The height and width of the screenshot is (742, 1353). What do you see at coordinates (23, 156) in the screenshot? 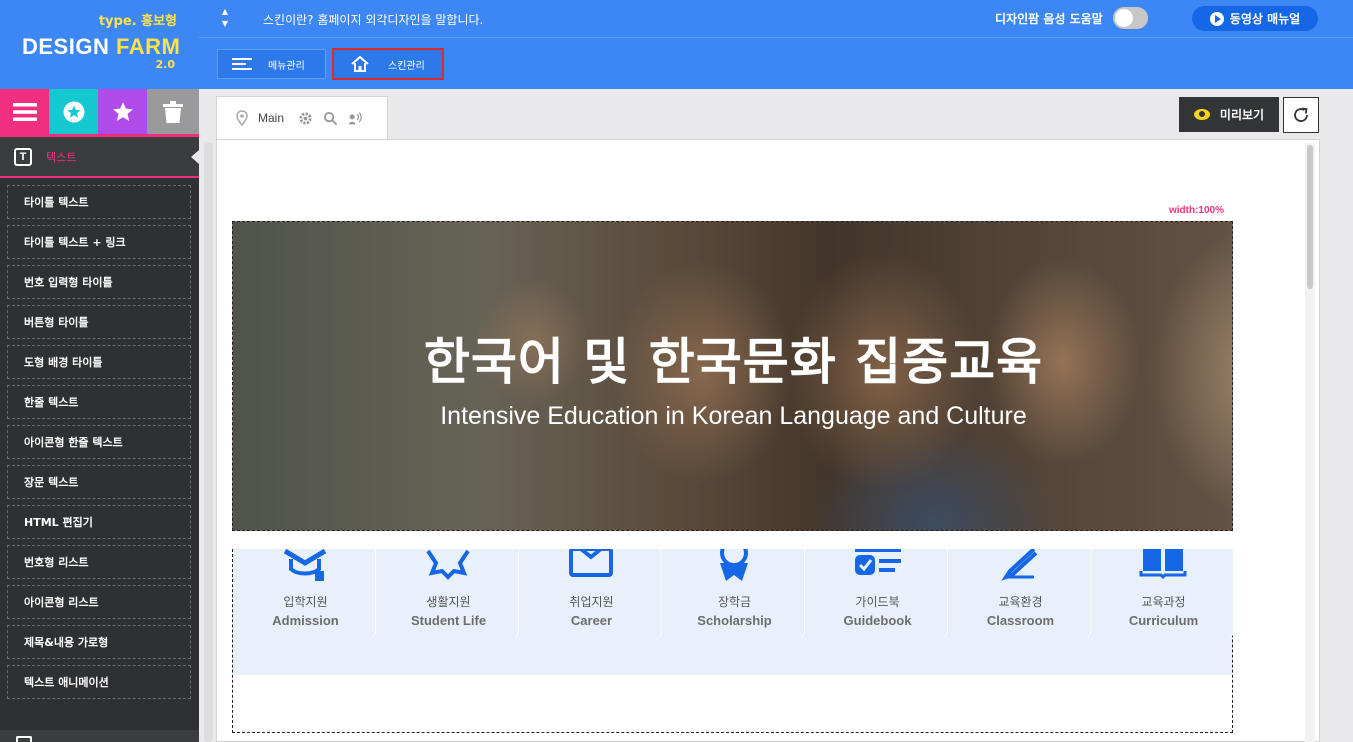
I see `text-icon: T` at bounding box center [23, 156].